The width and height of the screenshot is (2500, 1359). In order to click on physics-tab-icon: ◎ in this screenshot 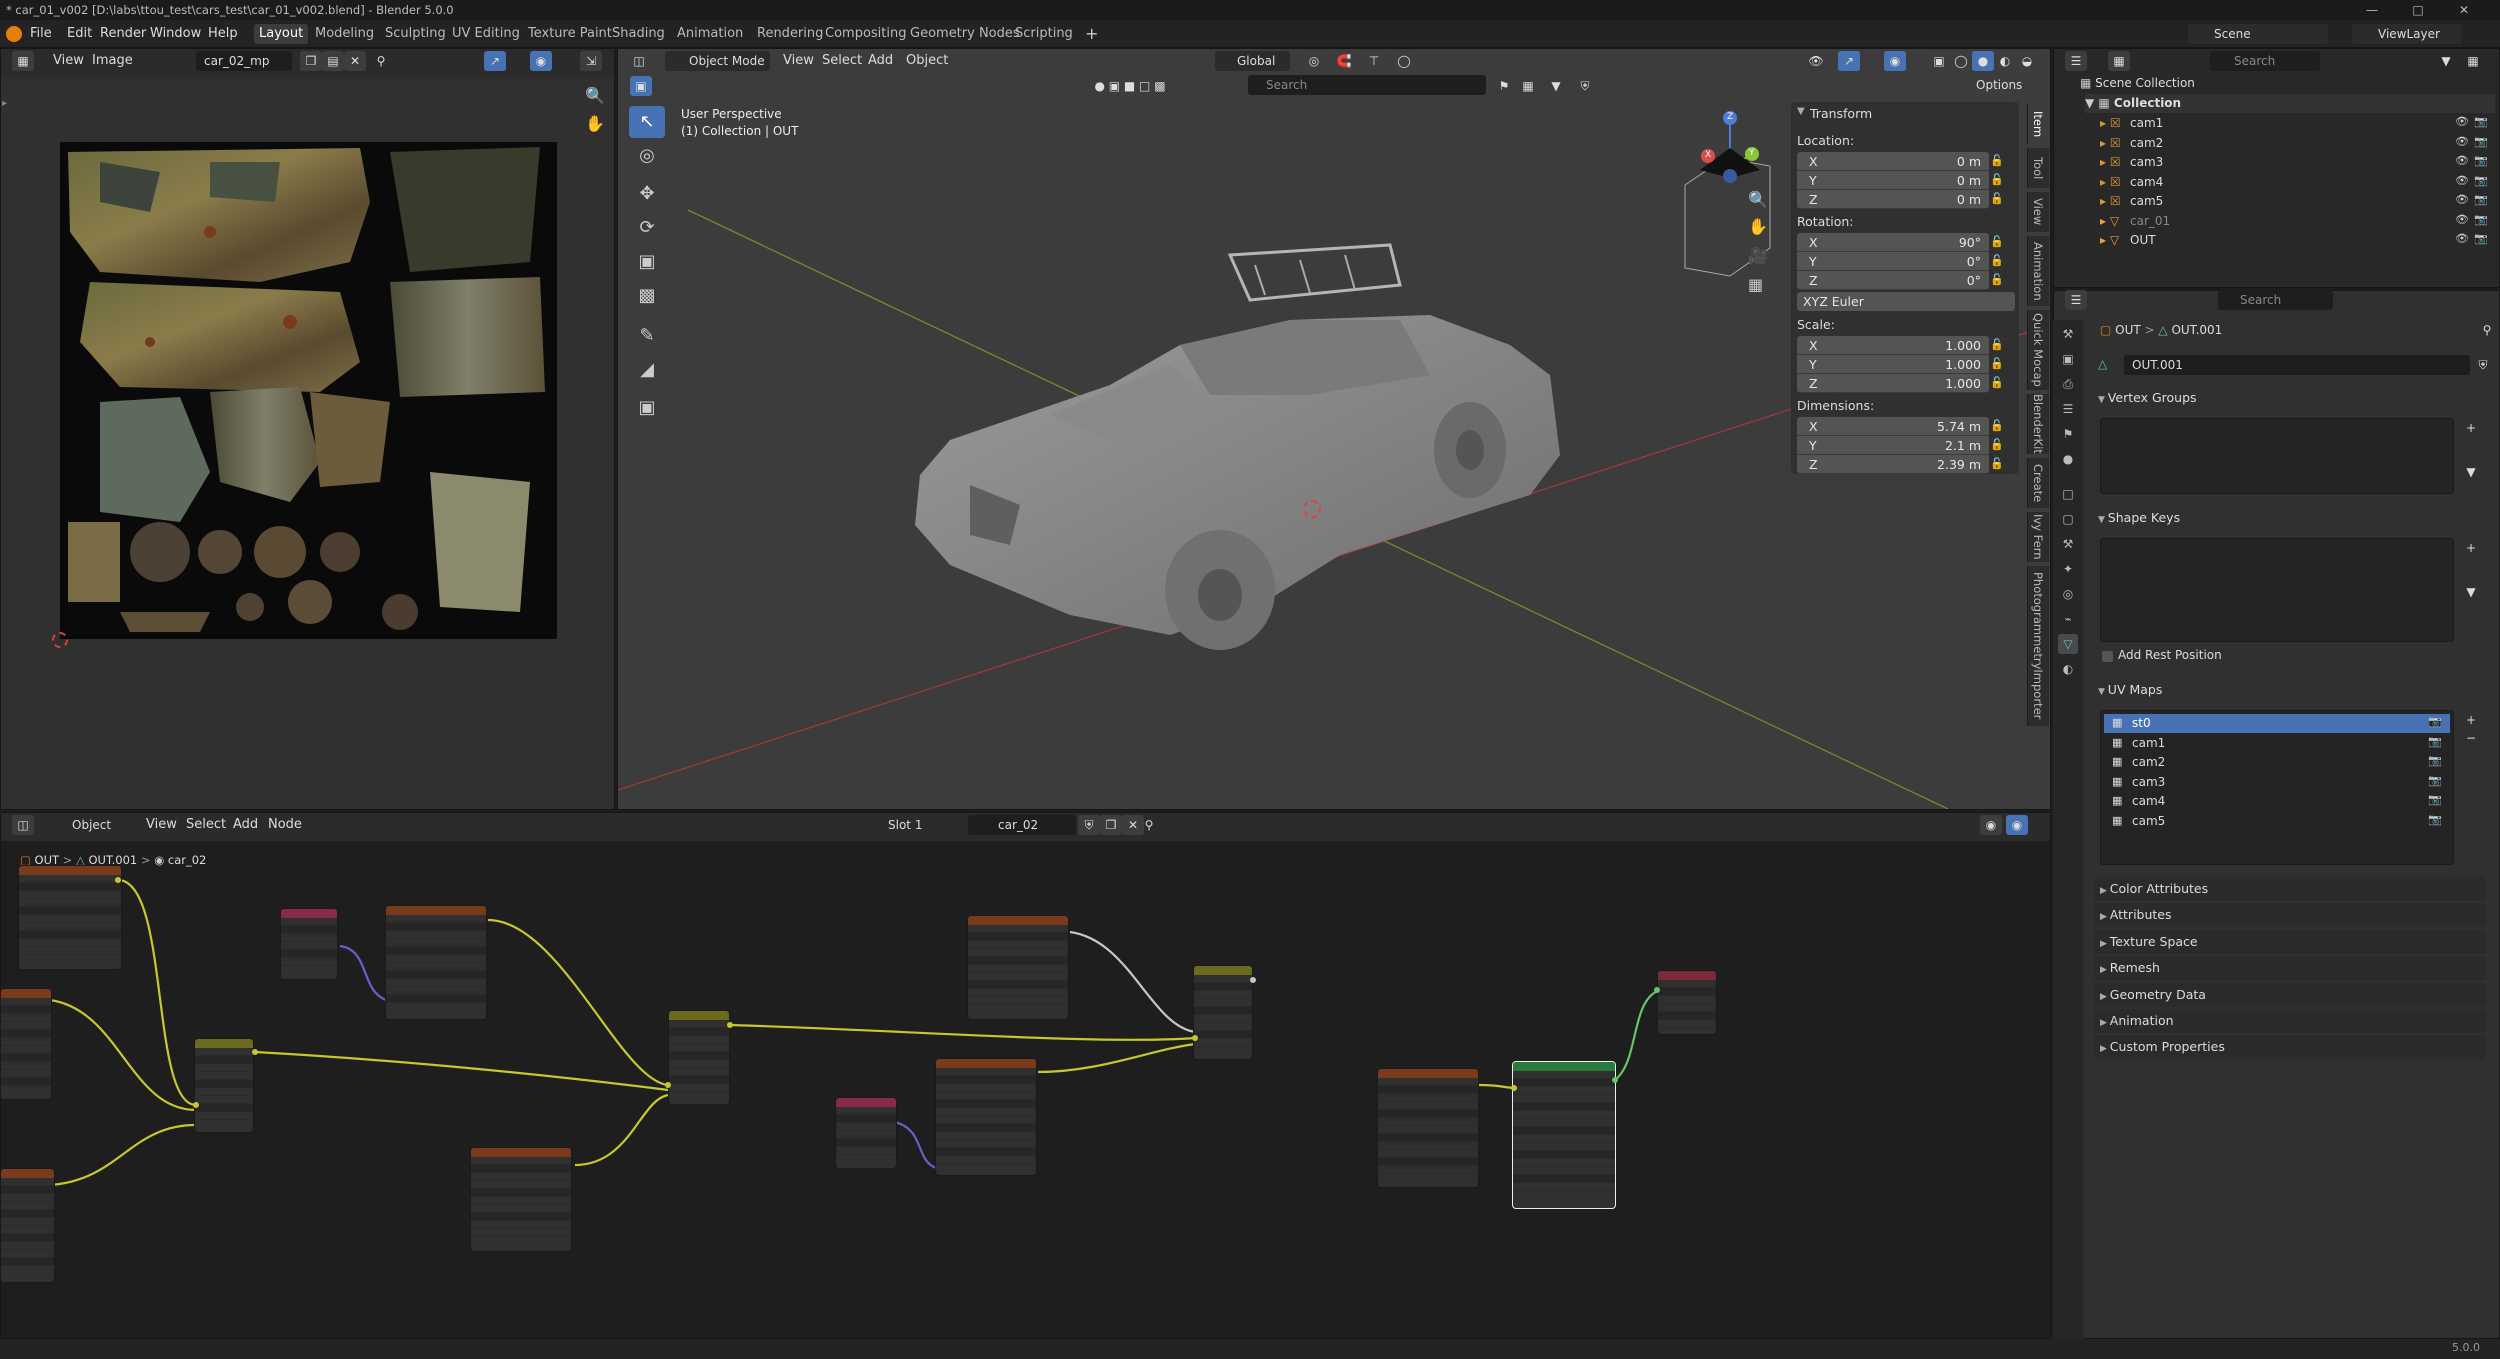, I will do `click(2068, 594)`.